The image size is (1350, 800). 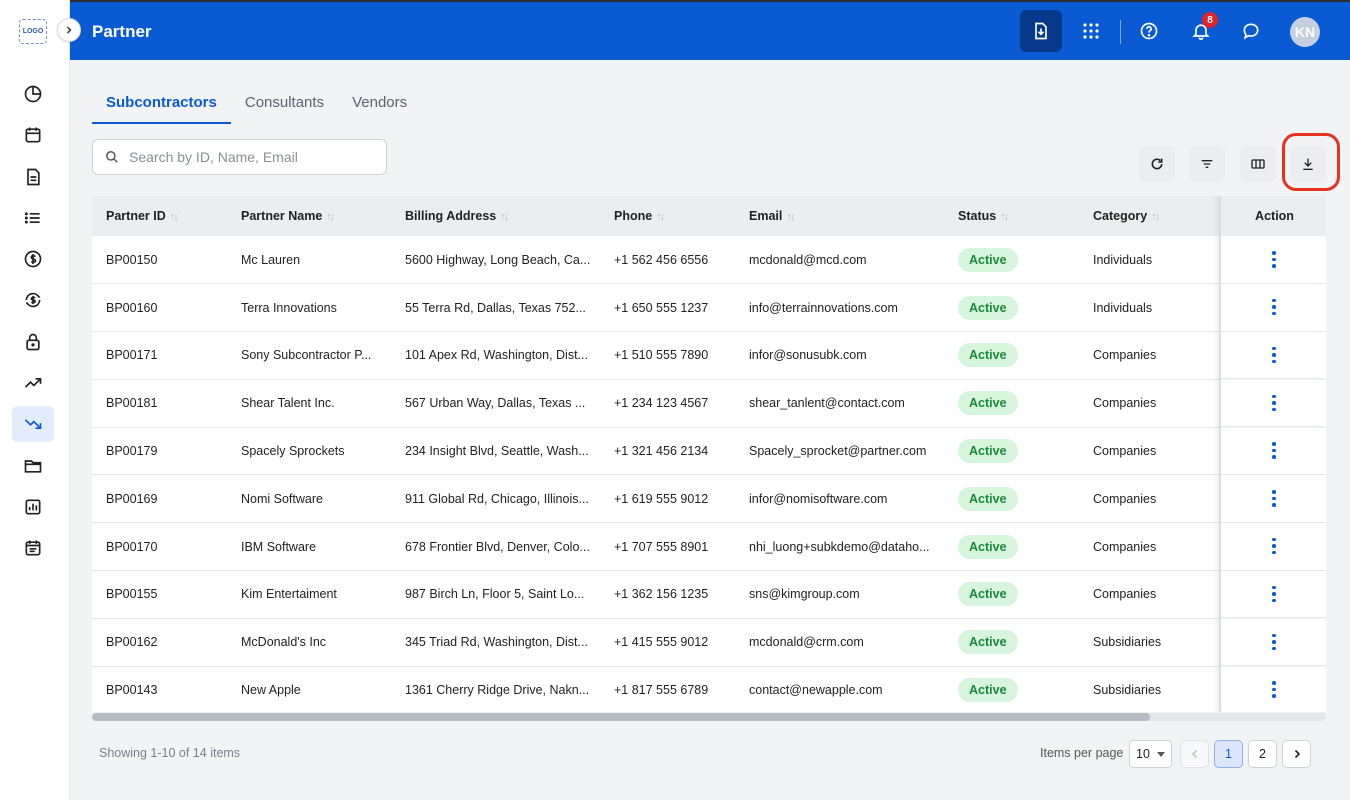 I want to click on trending-down-icon, so click(x=33, y=424).